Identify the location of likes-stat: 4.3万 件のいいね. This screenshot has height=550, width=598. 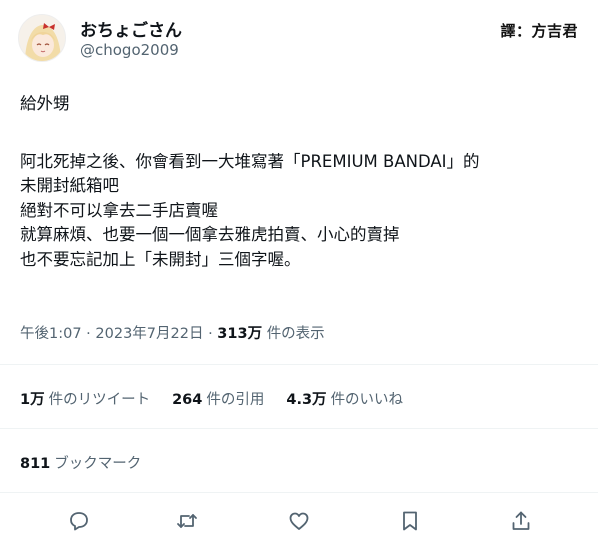
(344, 398).